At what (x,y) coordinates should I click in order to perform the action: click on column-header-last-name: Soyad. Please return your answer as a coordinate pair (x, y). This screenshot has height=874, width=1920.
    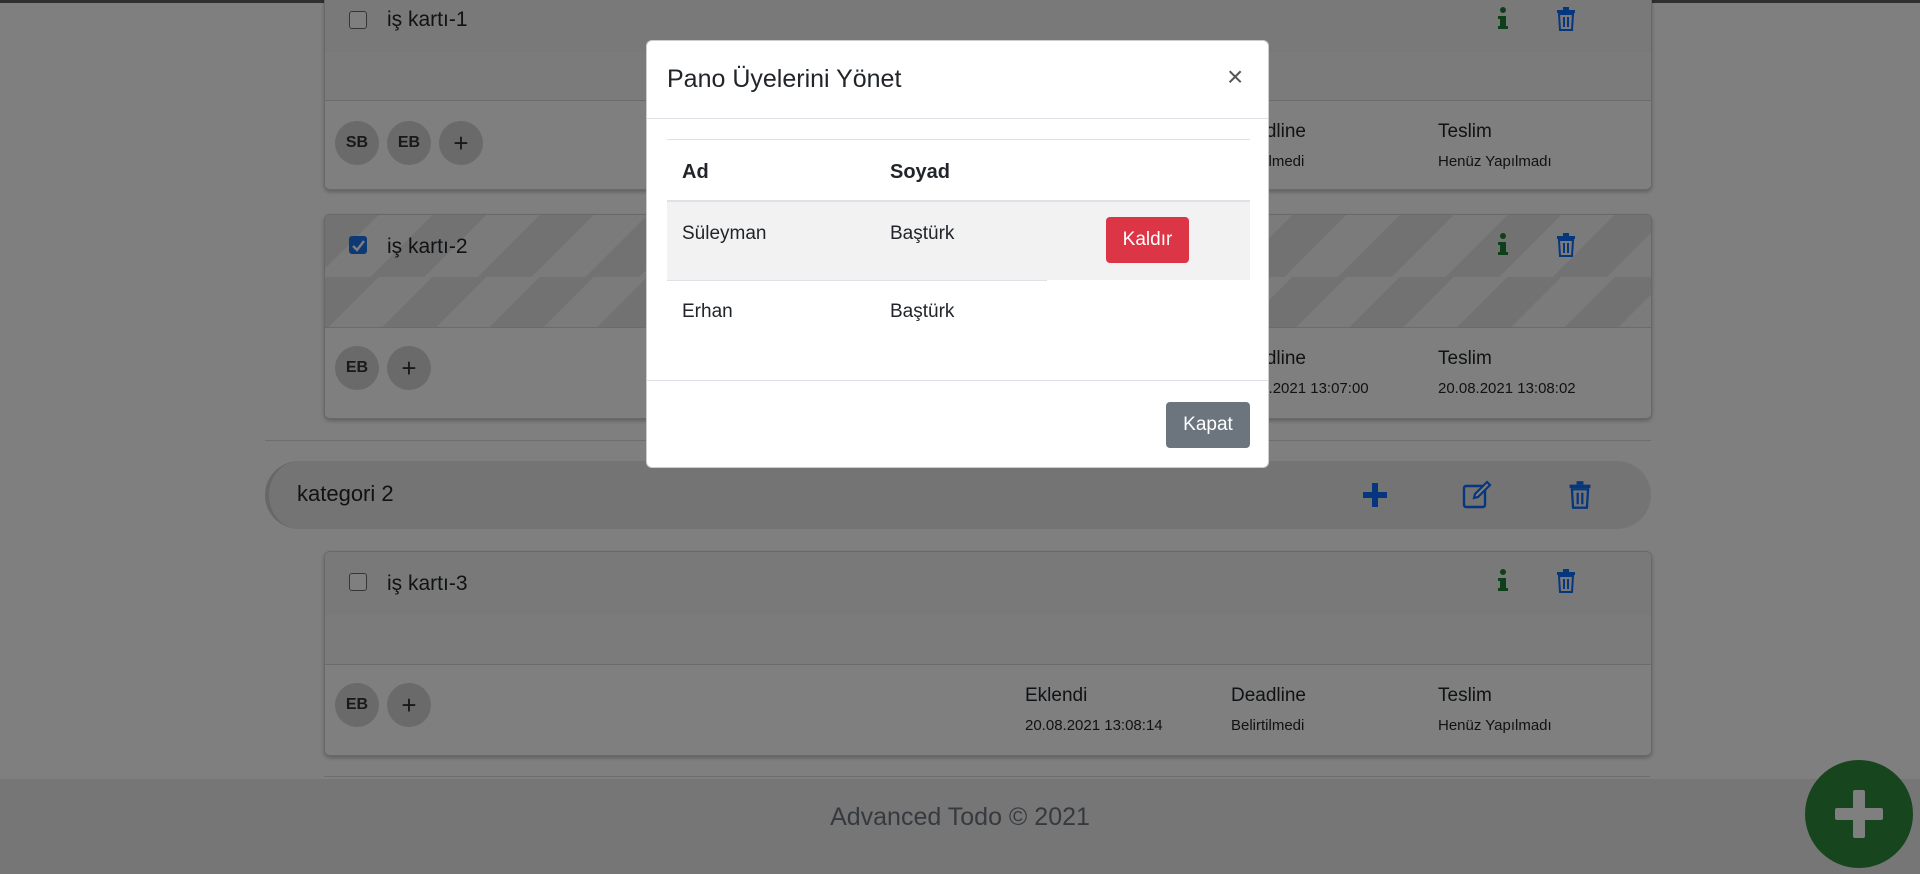
    Looking at the image, I should click on (920, 172).